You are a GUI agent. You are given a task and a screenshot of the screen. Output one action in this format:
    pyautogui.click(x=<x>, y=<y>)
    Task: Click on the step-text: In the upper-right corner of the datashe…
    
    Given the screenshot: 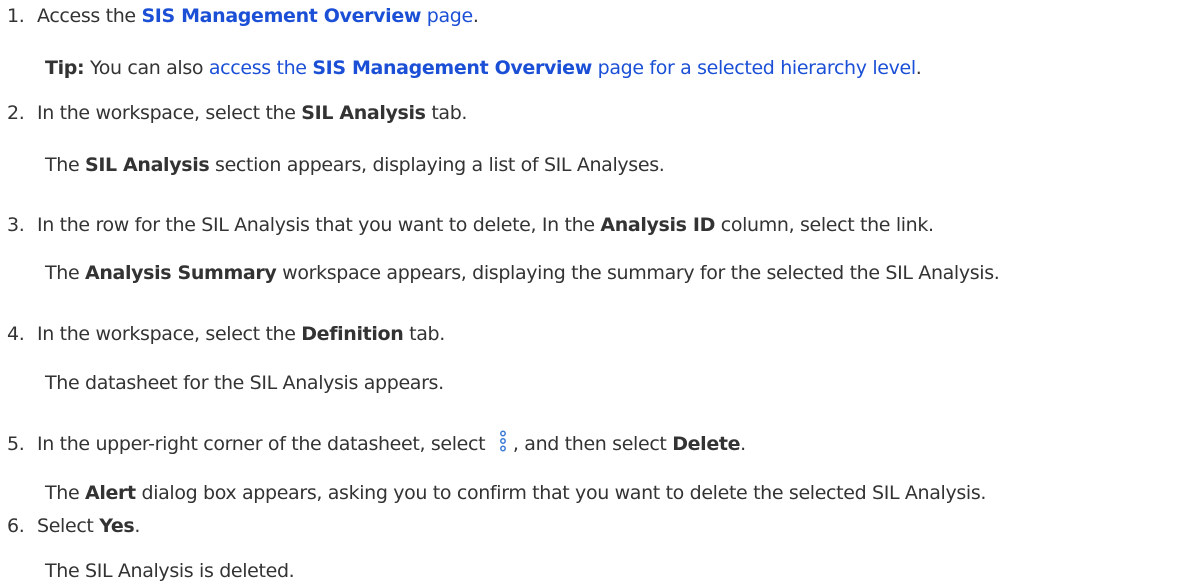 What is the action you would take?
    pyautogui.click(x=264, y=444)
    